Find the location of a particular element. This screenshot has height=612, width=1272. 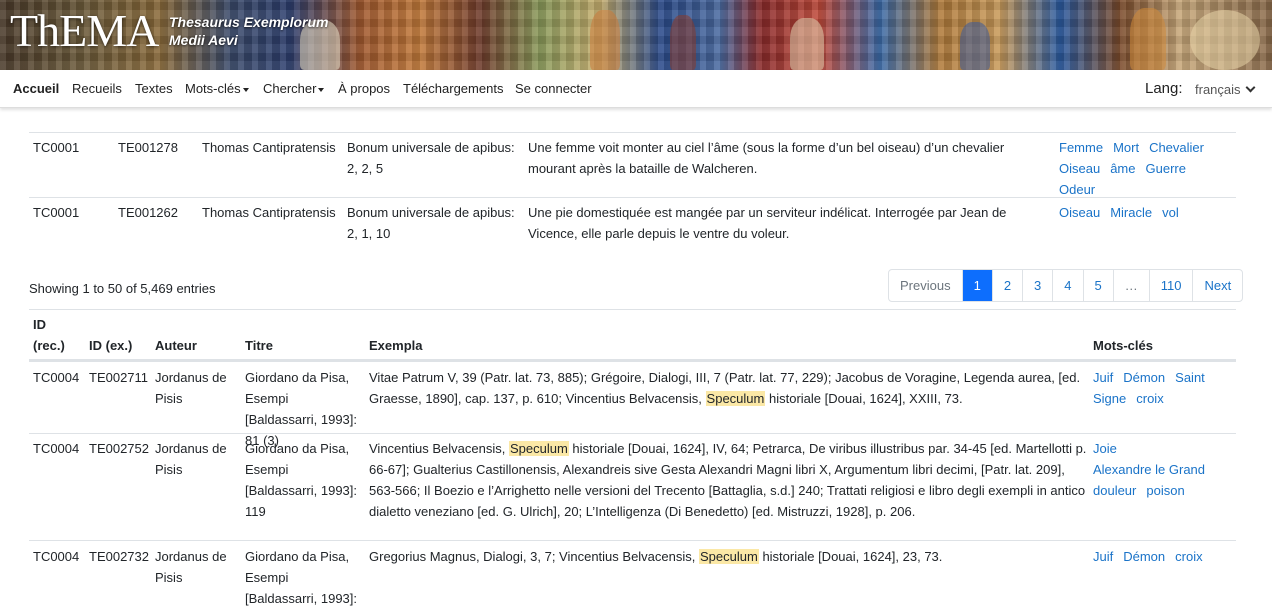

site-subtitle: Thesaurus Exemplorum Medii Aevi is located at coordinates (249, 31).